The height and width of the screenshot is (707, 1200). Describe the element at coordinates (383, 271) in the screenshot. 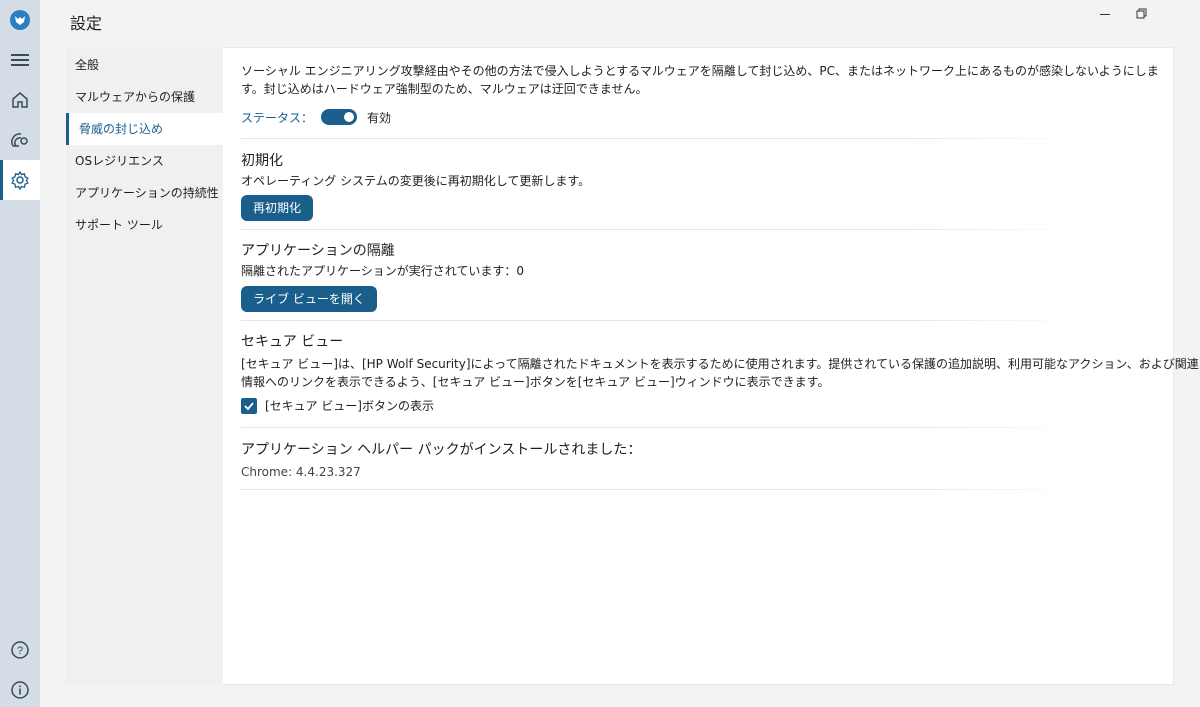

I see `isolation-desc: 隔離されたアプリケーションが実行されています：0` at that location.